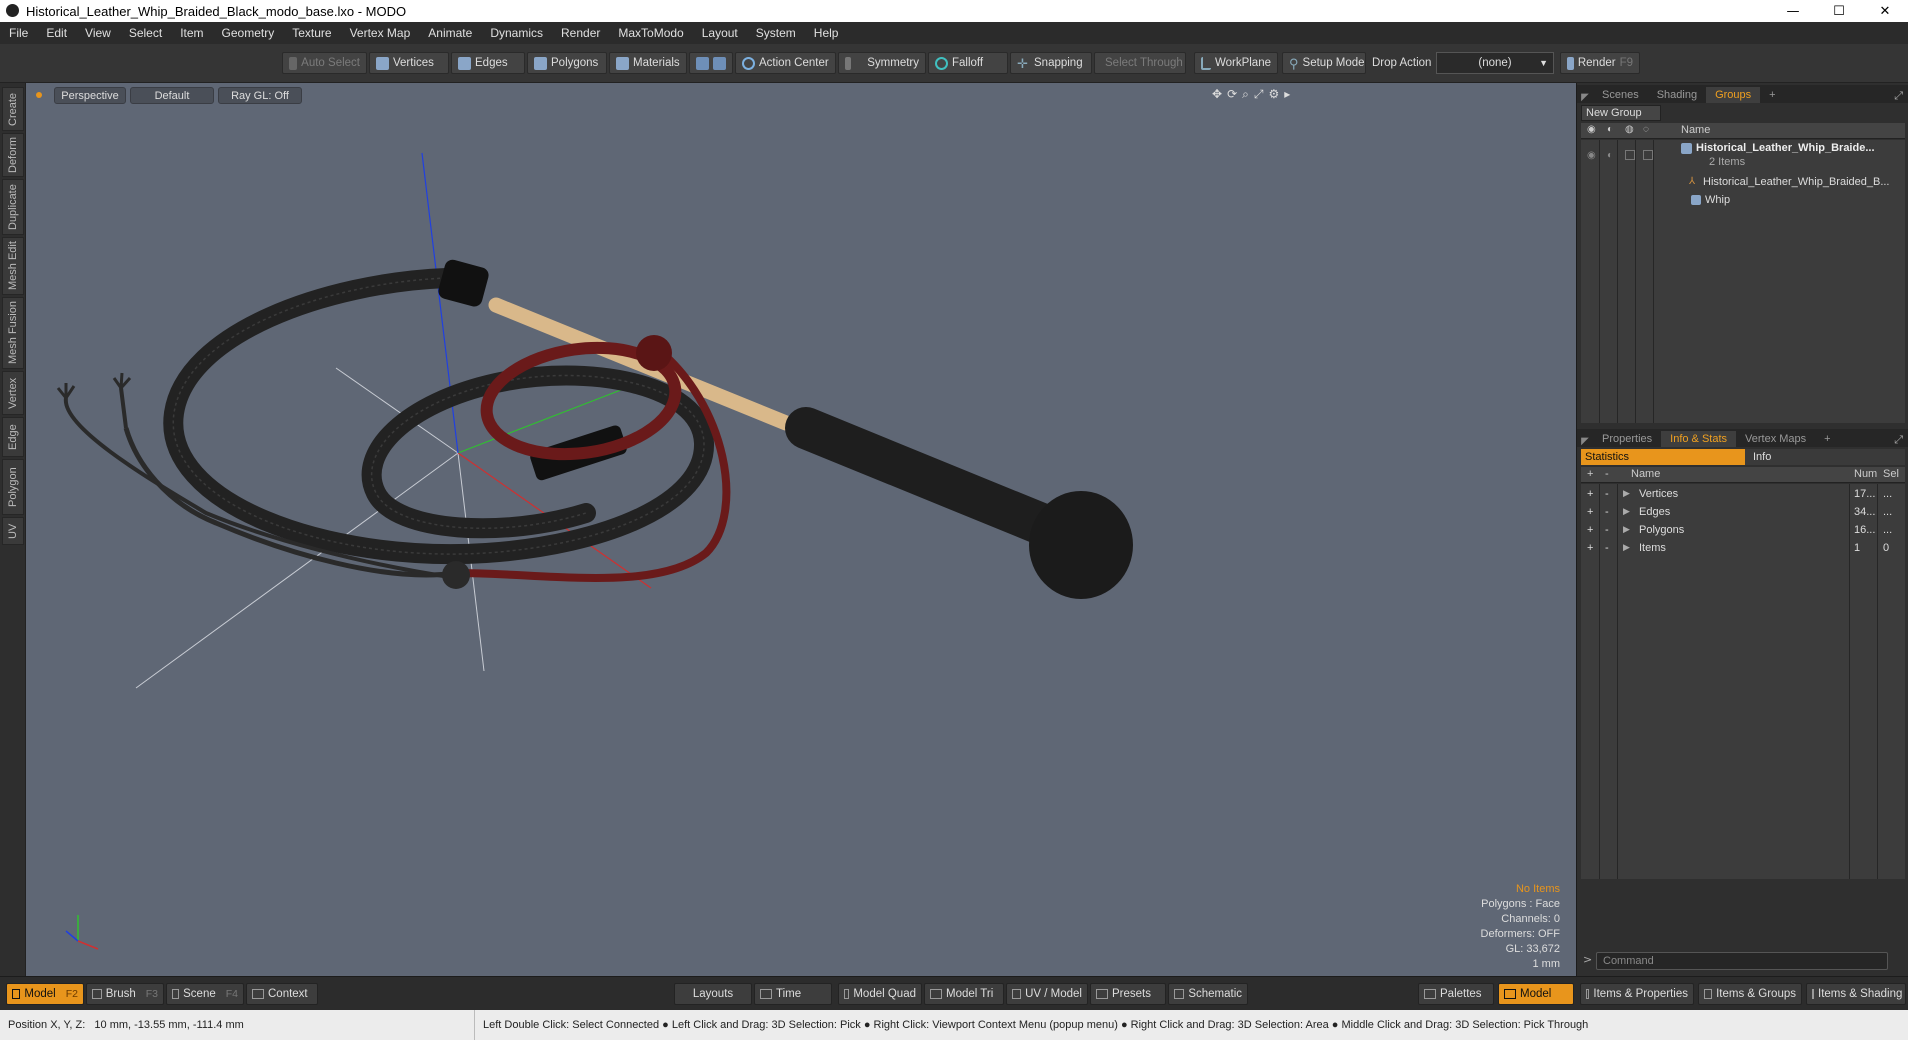  What do you see at coordinates (311, 33) in the screenshot?
I see `menu-texture: Texture` at bounding box center [311, 33].